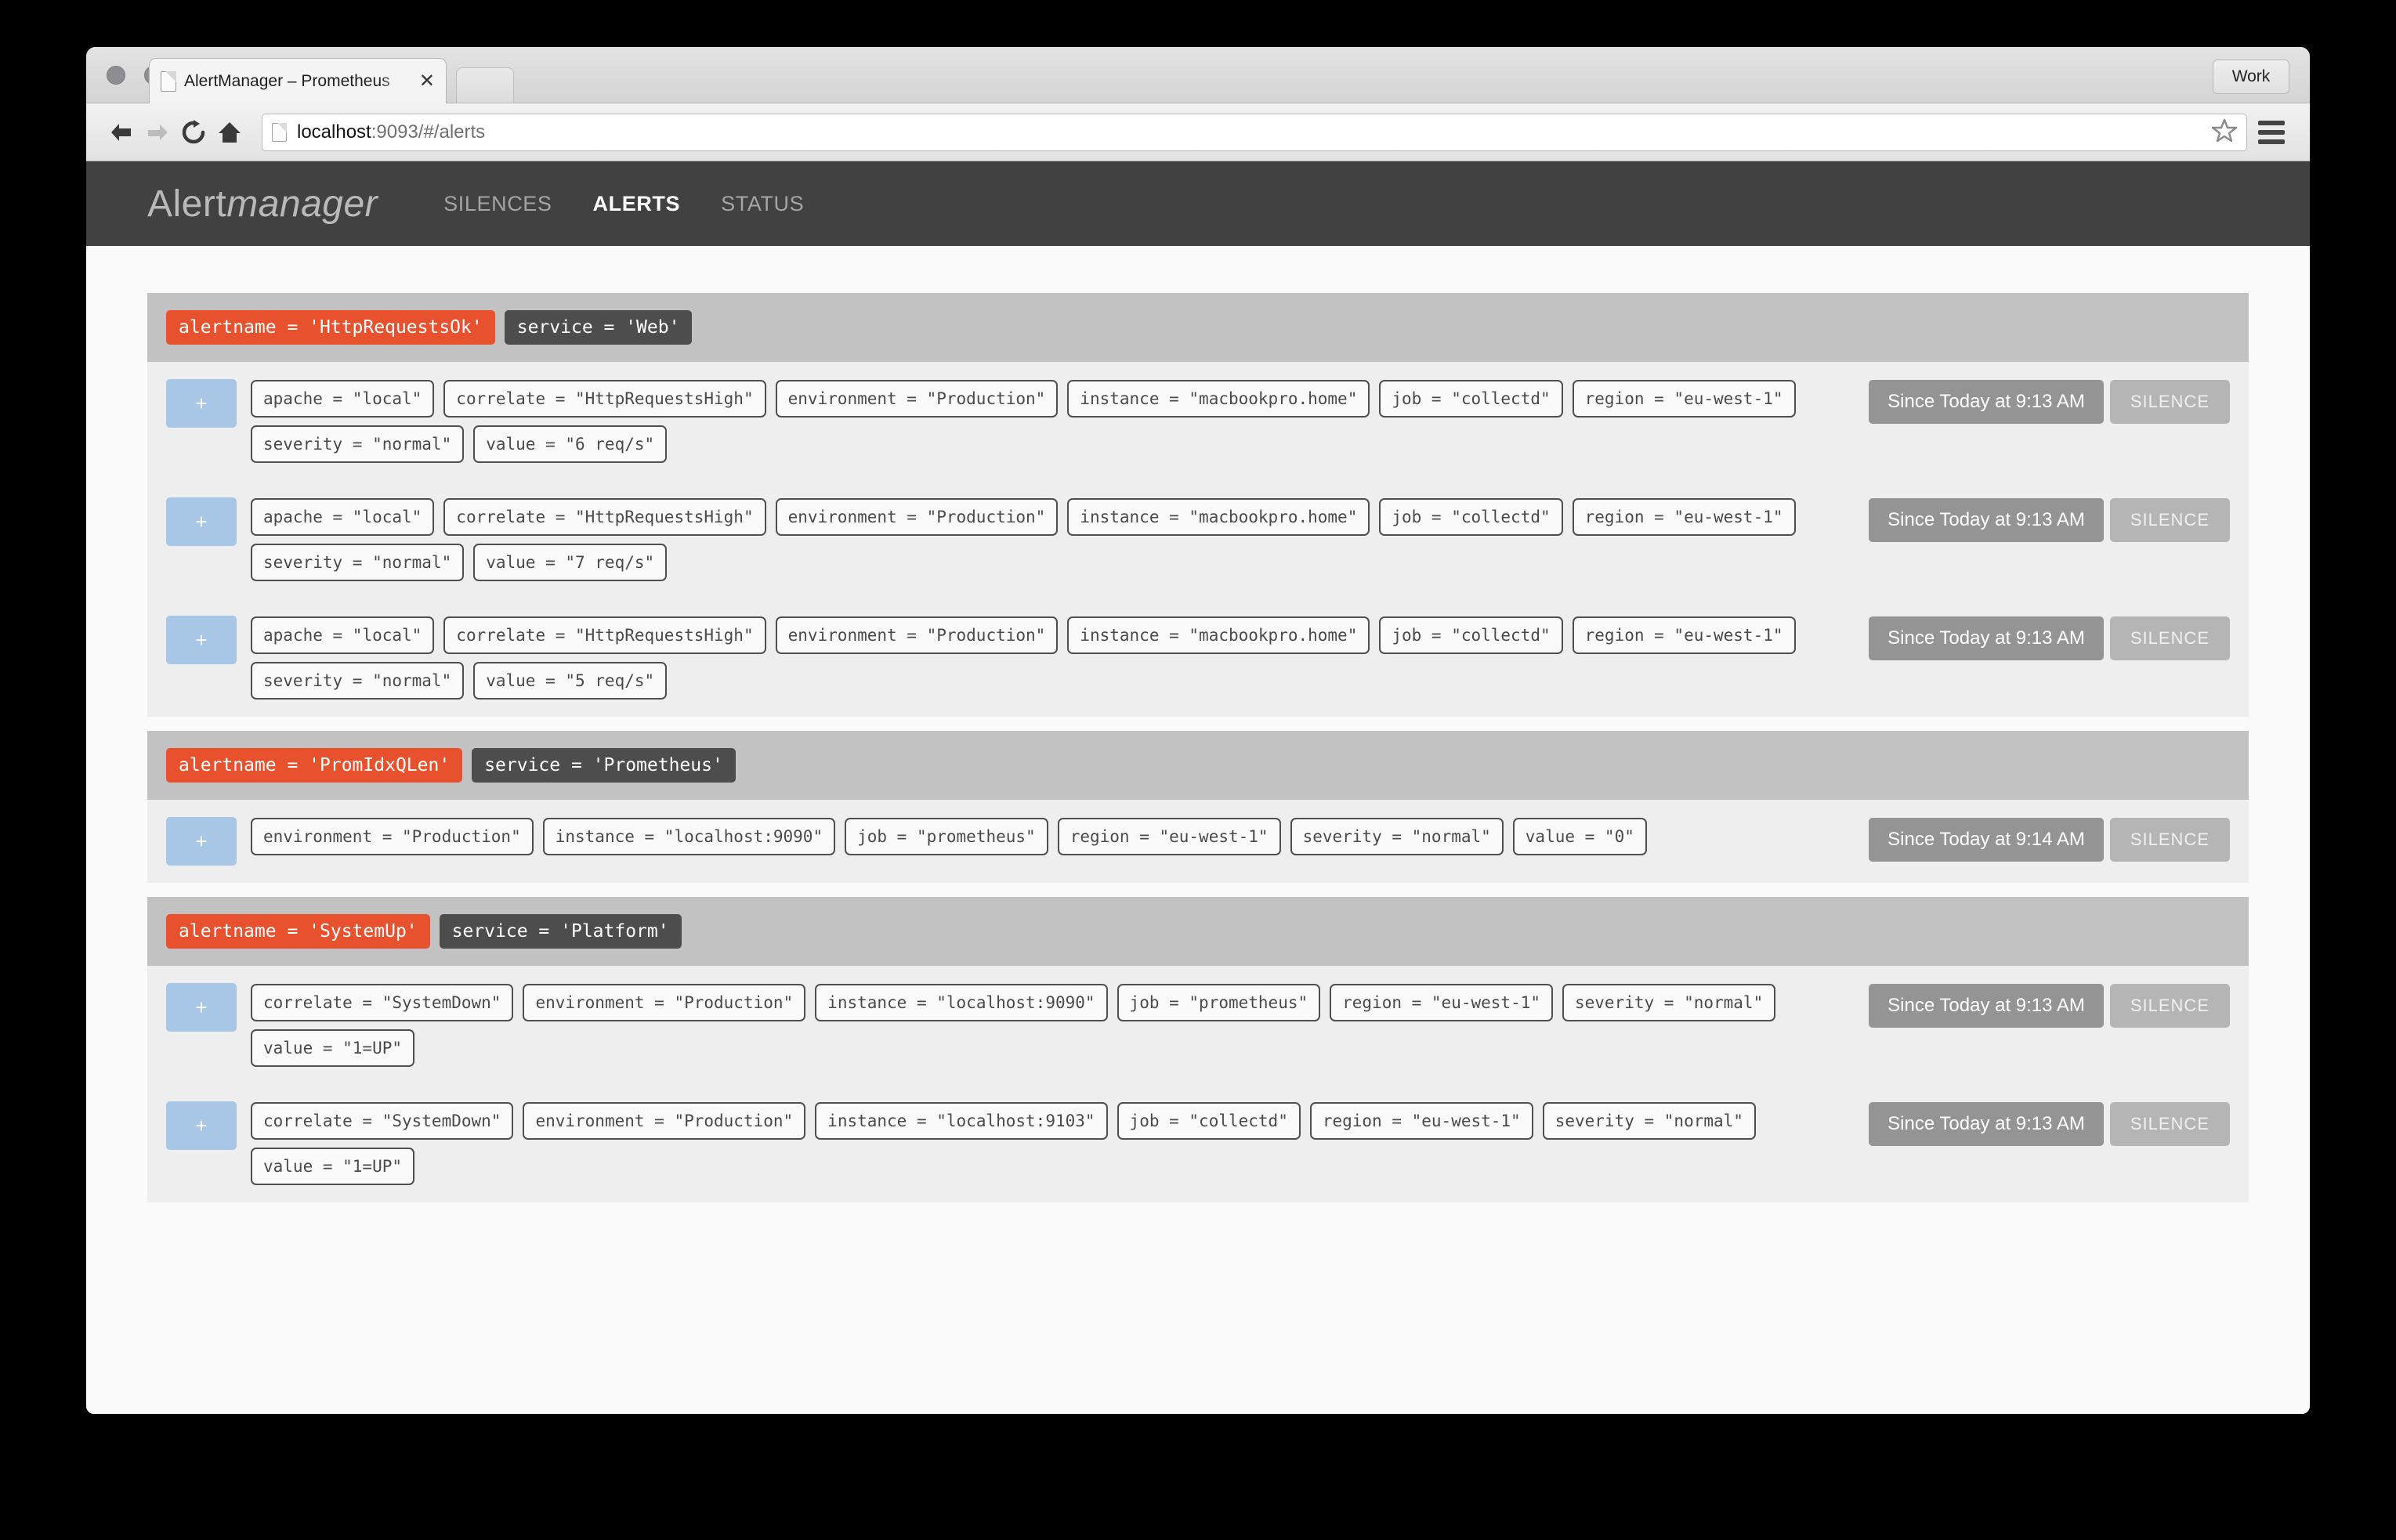 The width and height of the screenshot is (2396, 1540). What do you see at coordinates (230, 132) in the screenshot?
I see `home-icon` at bounding box center [230, 132].